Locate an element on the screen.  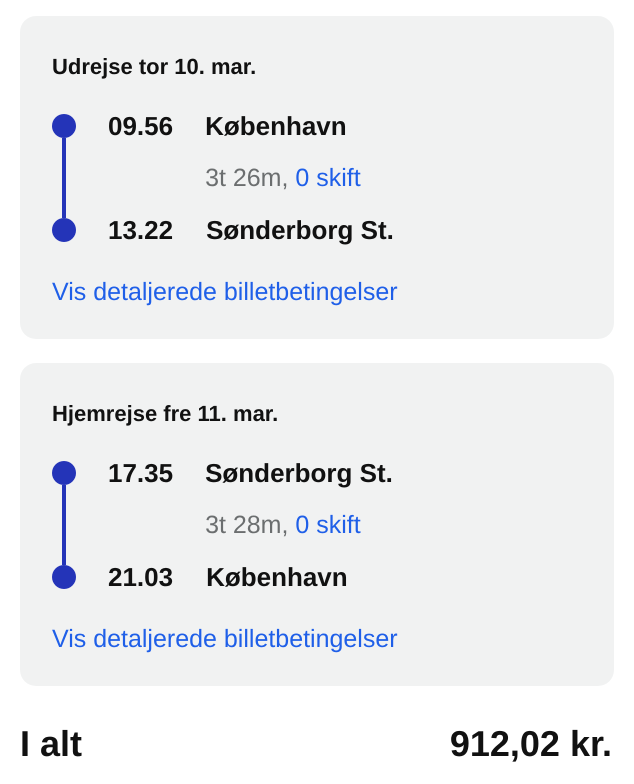
arrival-station: Sønderborg St. is located at coordinates (300, 230).